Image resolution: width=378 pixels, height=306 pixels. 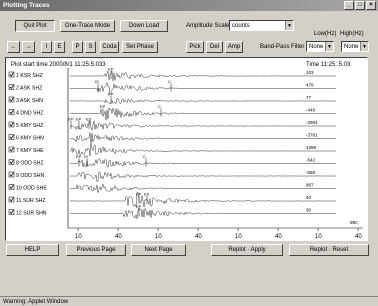 What do you see at coordinates (31, 189) in the screenshot?
I see `trace-label: 10 ODD SHE` at bounding box center [31, 189].